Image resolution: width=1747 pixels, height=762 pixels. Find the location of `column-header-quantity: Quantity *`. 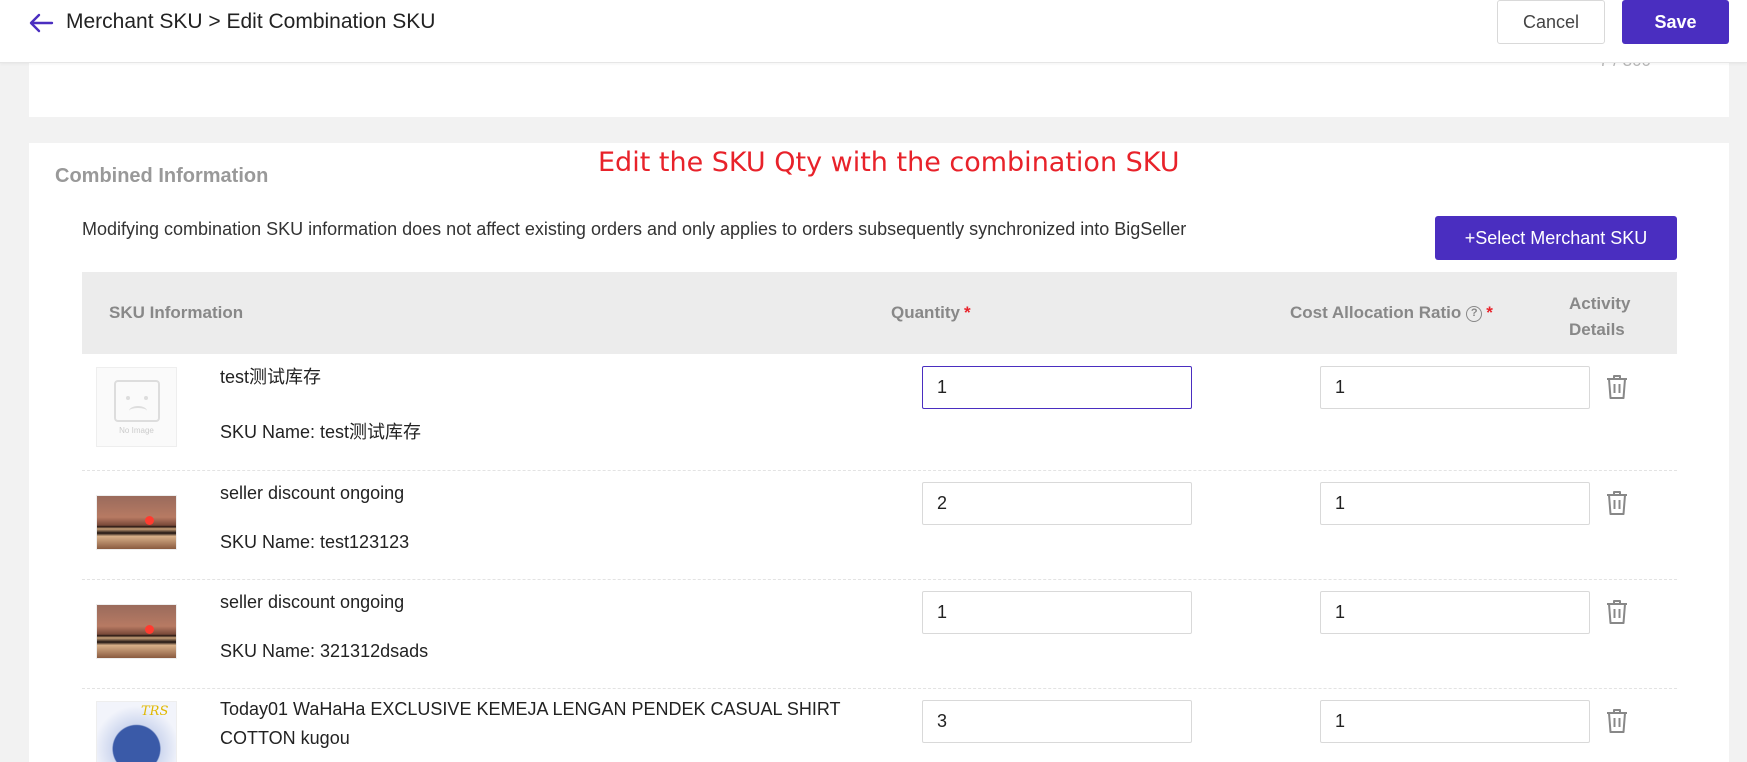

column-header-quantity: Quantity * is located at coordinates (931, 313).